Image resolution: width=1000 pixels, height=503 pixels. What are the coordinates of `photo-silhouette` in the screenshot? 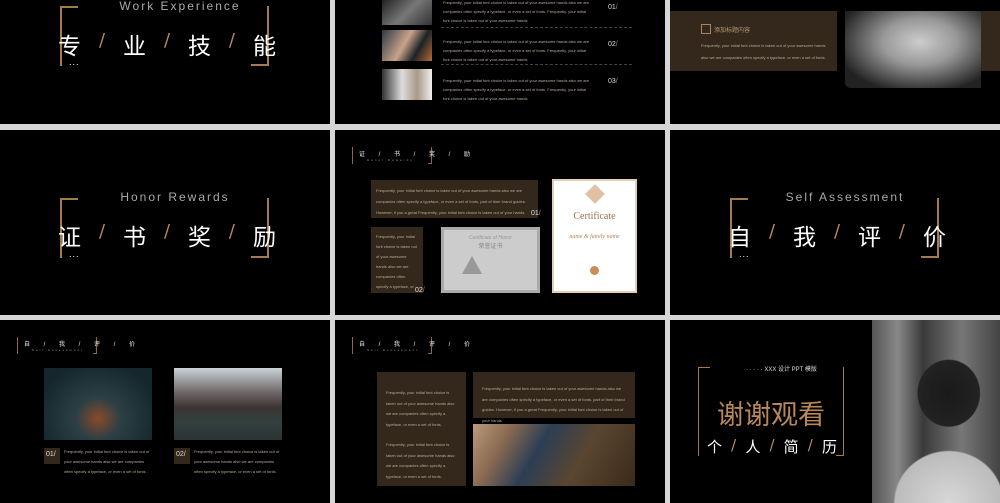 It's located at (913, 49).